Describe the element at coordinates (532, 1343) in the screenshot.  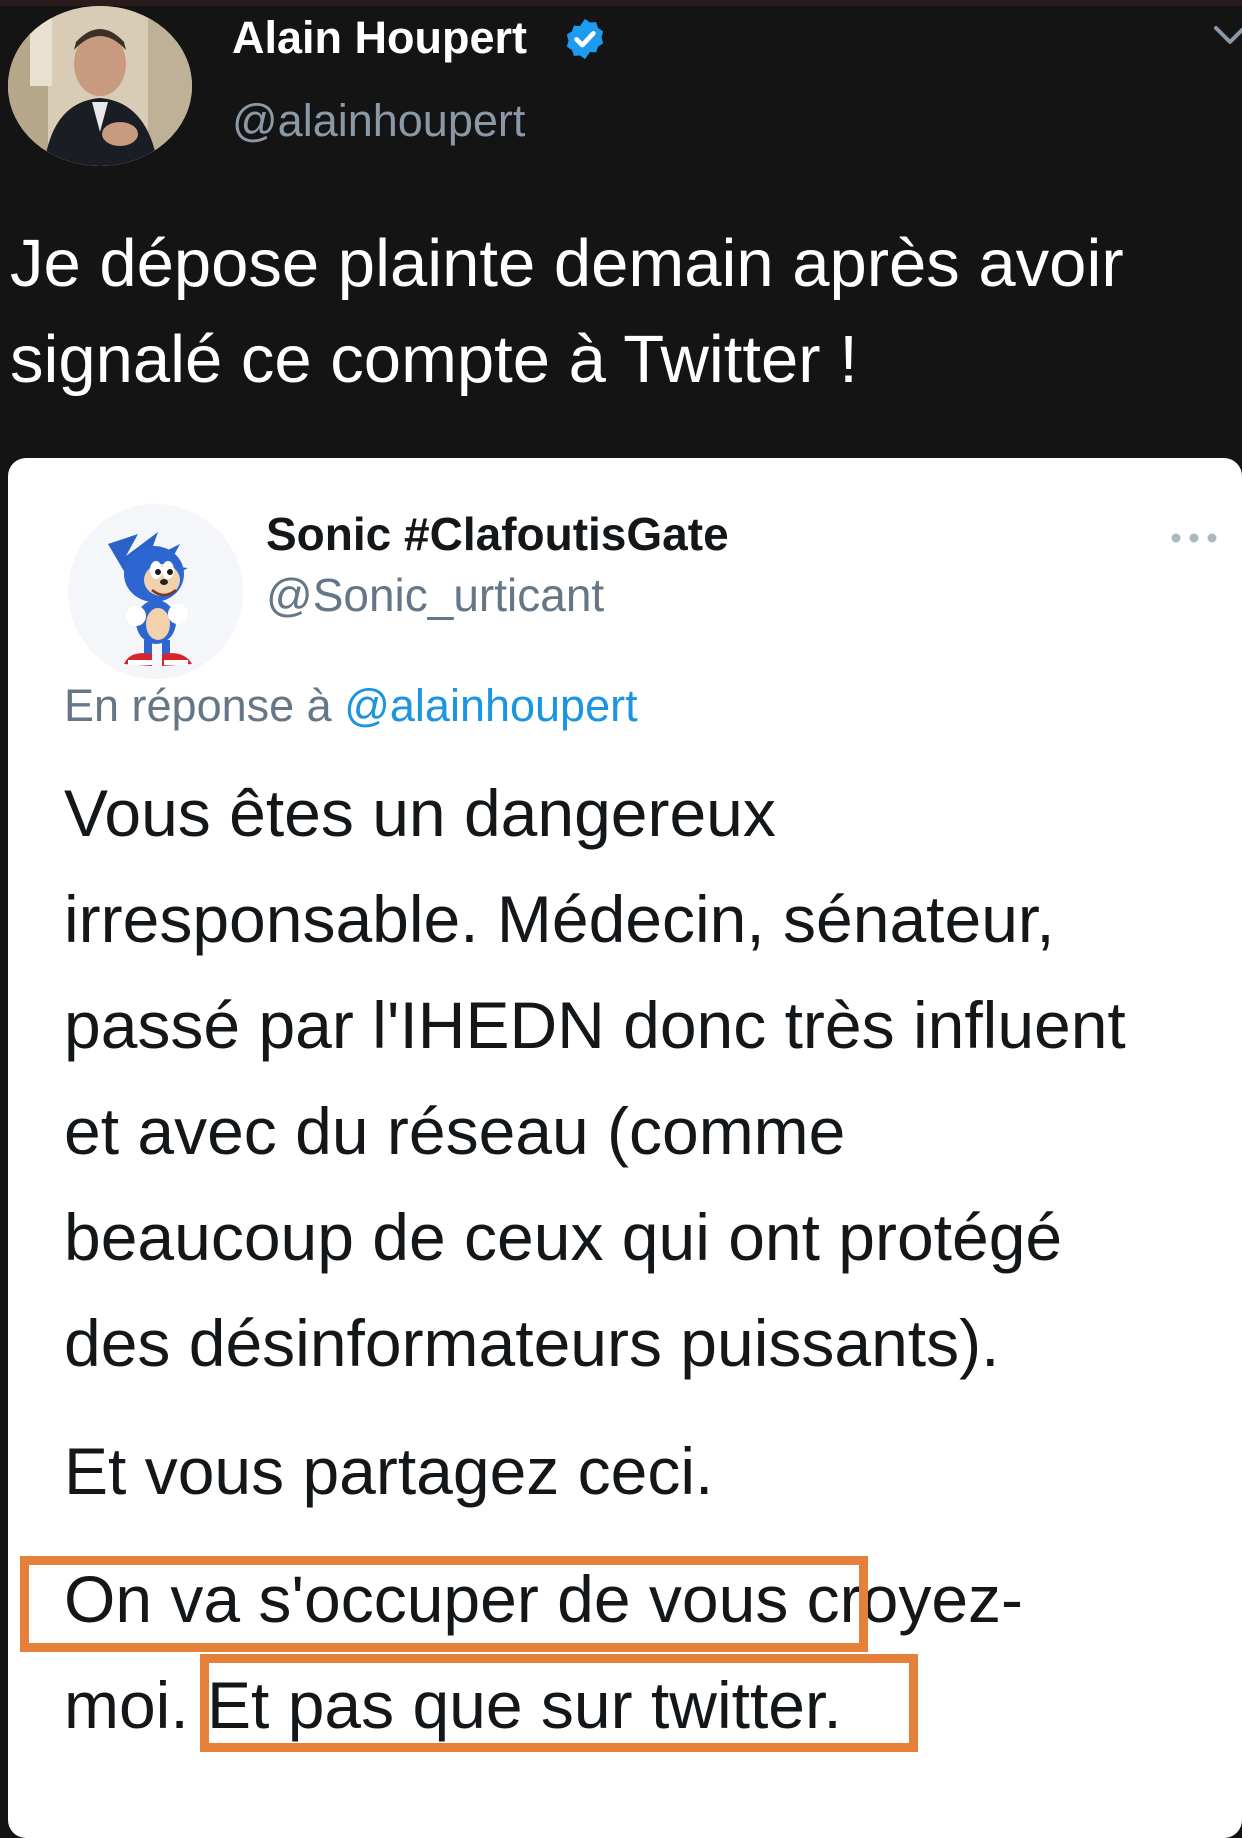
I see `quoted-text-line: des désinformateurs puissants).` at that location.